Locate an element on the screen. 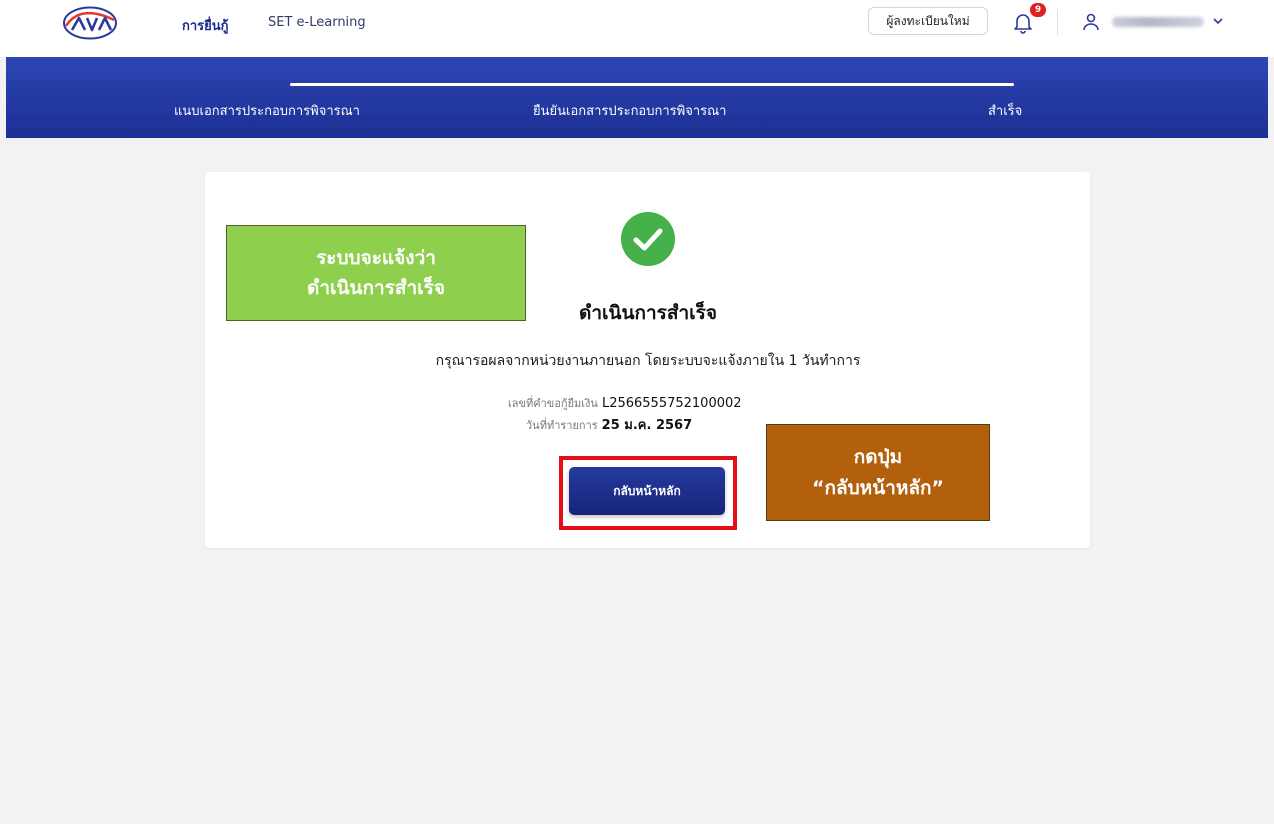  chevron-down-icon is located at coordinates (1218, 21).